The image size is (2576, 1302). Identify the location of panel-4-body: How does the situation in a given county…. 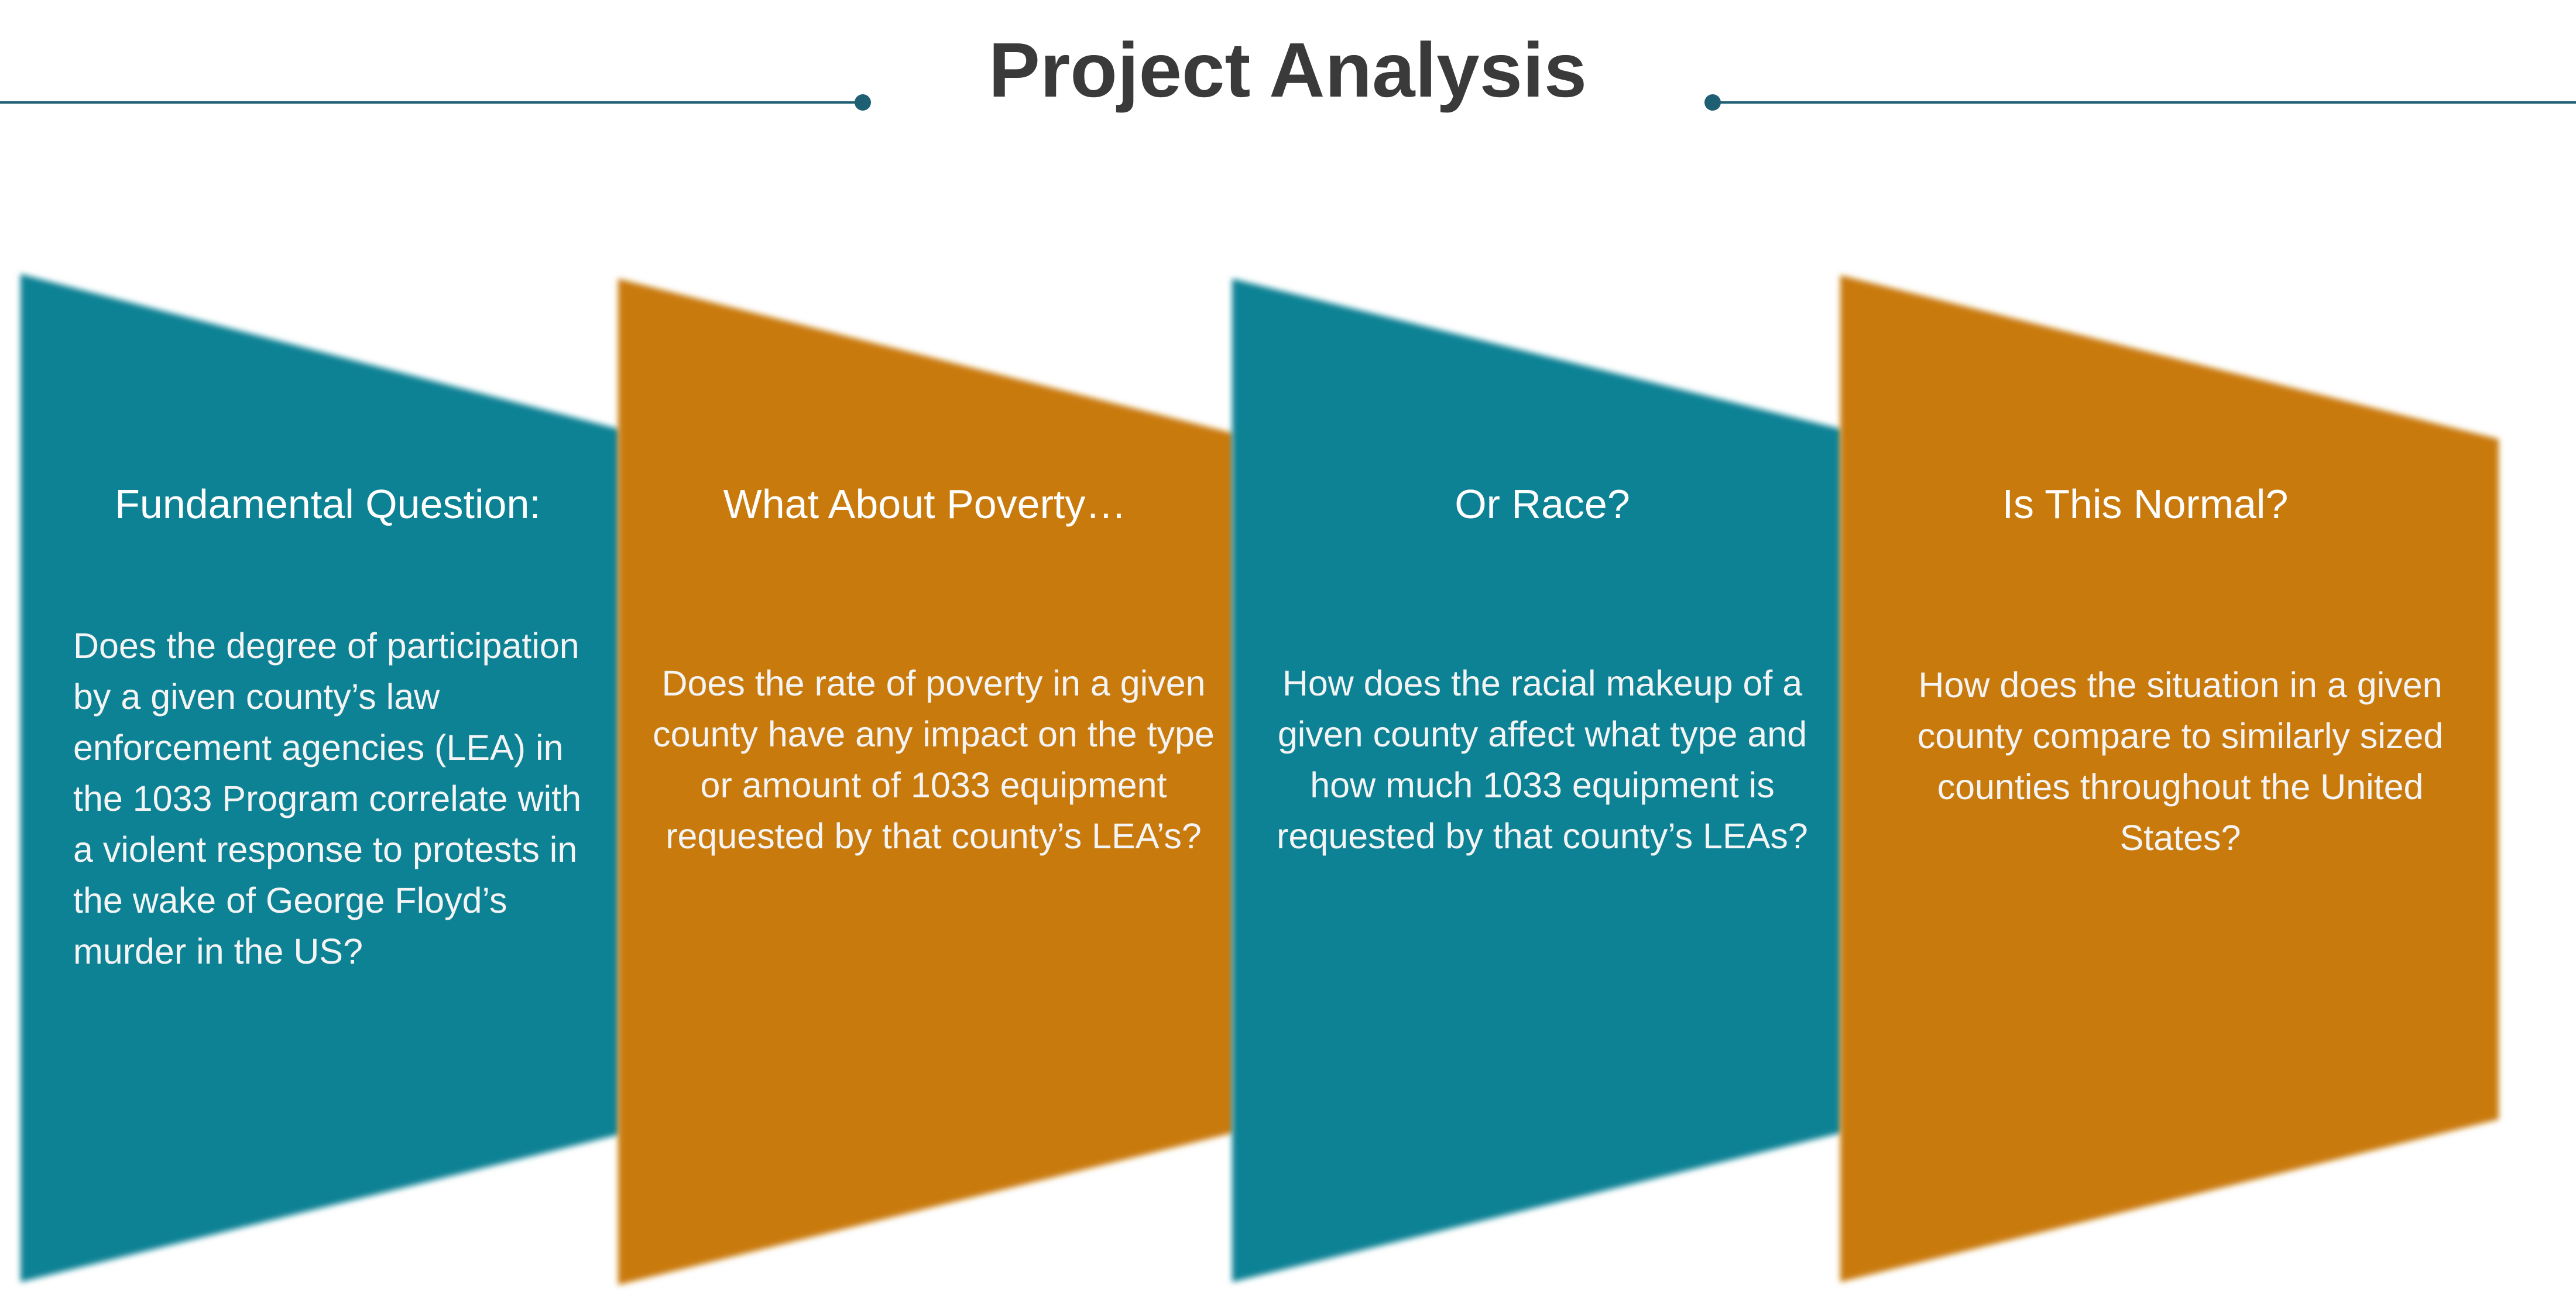
(2180, 761).